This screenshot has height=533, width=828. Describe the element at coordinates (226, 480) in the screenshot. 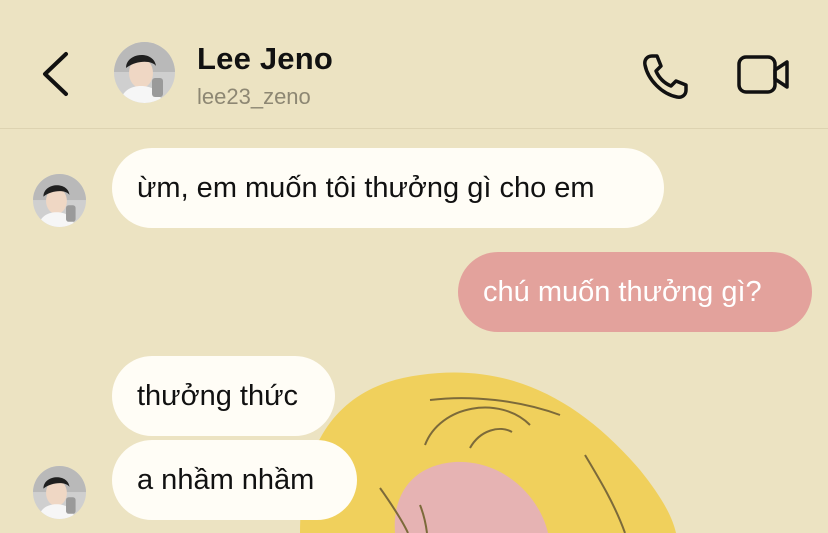

I see `message-text: a nhầm nhầm` at that location.